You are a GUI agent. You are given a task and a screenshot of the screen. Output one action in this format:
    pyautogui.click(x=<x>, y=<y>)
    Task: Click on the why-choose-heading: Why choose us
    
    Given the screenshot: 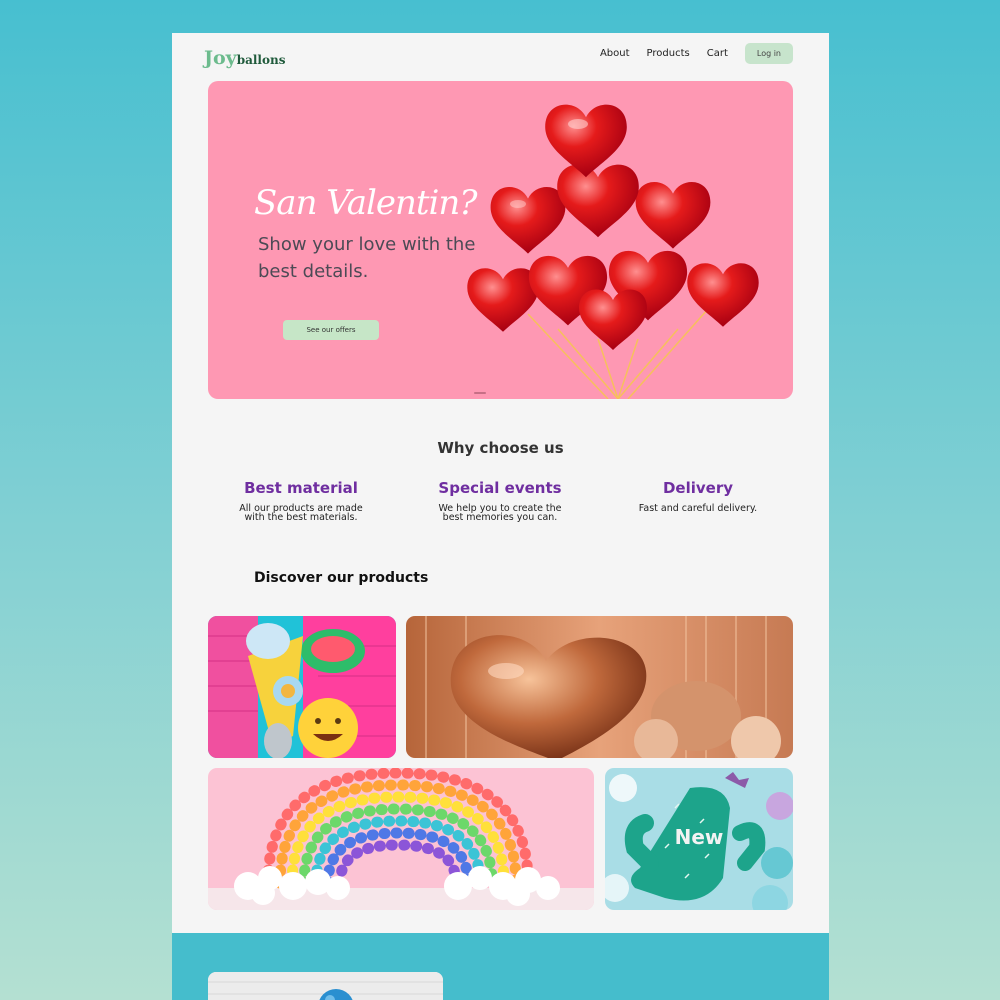 What is the action you would take?
    pyautogui.click(x=500, y=448)
    